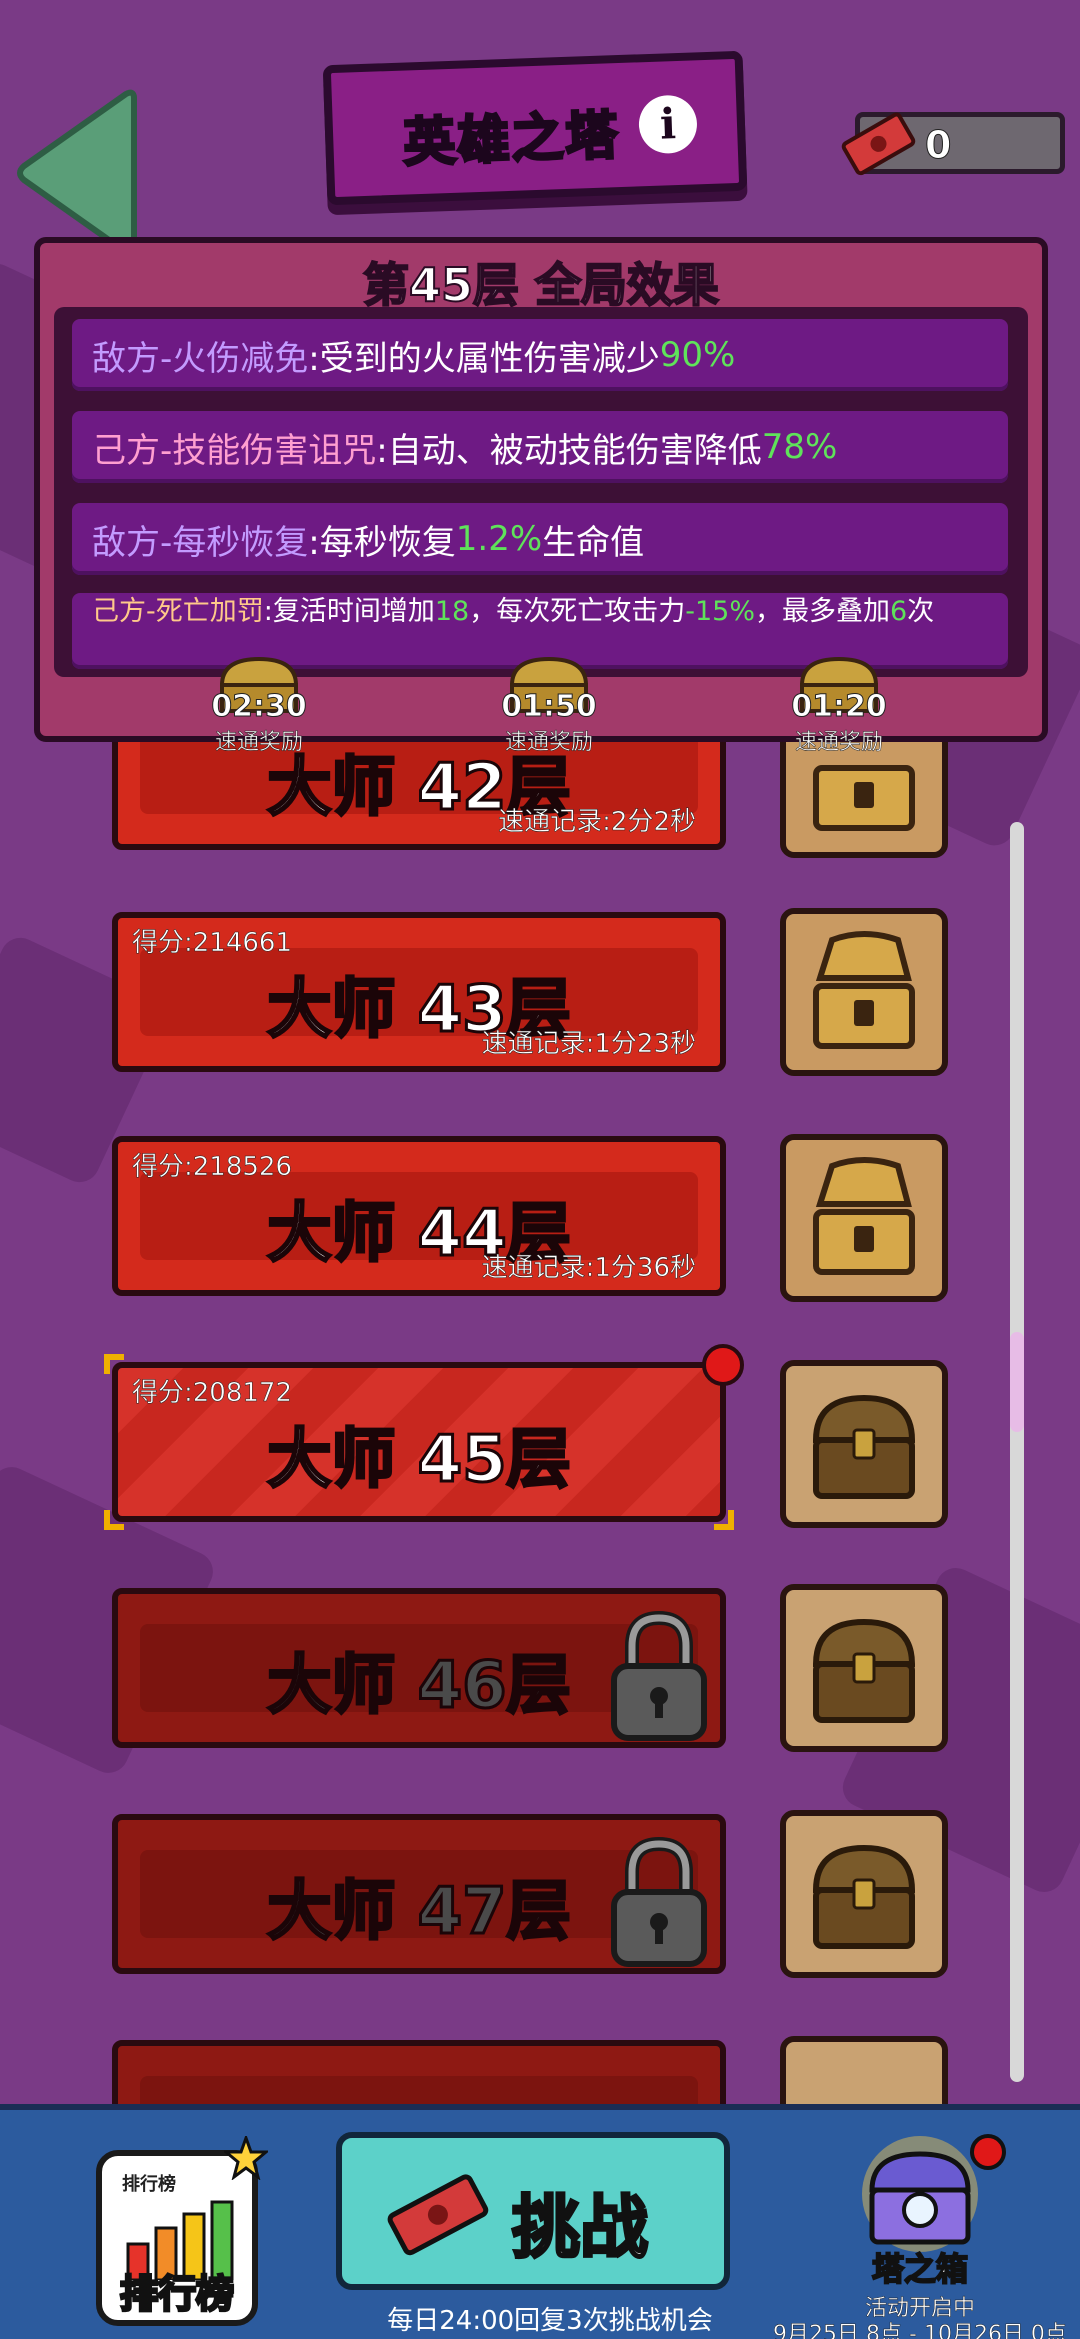 The height and width of the screenshot is (2339, 1080). What do you see at coordinates (200, 542) in the screenshot?
I see `effect-name: 敌方-每秒恢复` at bounding box center [200, 542].